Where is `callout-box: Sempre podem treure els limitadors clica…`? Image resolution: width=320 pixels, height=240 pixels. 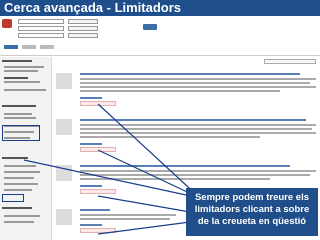
callout-box: Sempre podem treure els limitadors clica… is located at coordinates (252, 212).